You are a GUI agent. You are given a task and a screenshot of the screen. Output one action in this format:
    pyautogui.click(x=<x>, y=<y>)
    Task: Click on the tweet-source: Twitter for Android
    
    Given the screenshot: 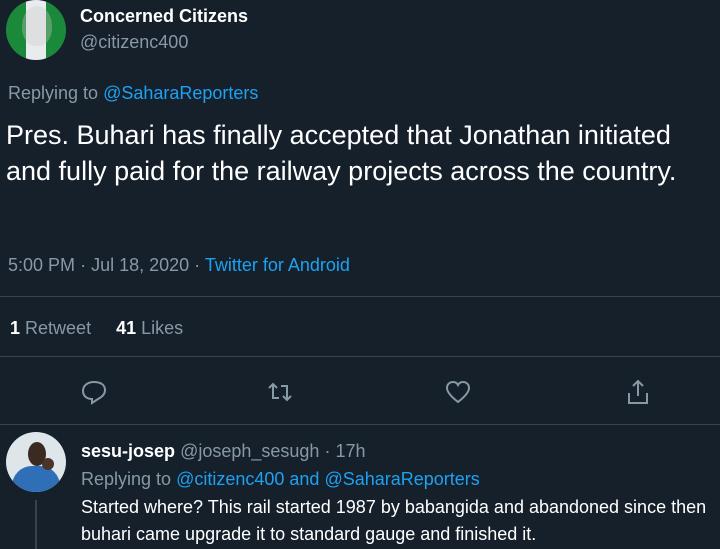 What is the action you would take?
    pyautogui.click(x=277, y=265)
    